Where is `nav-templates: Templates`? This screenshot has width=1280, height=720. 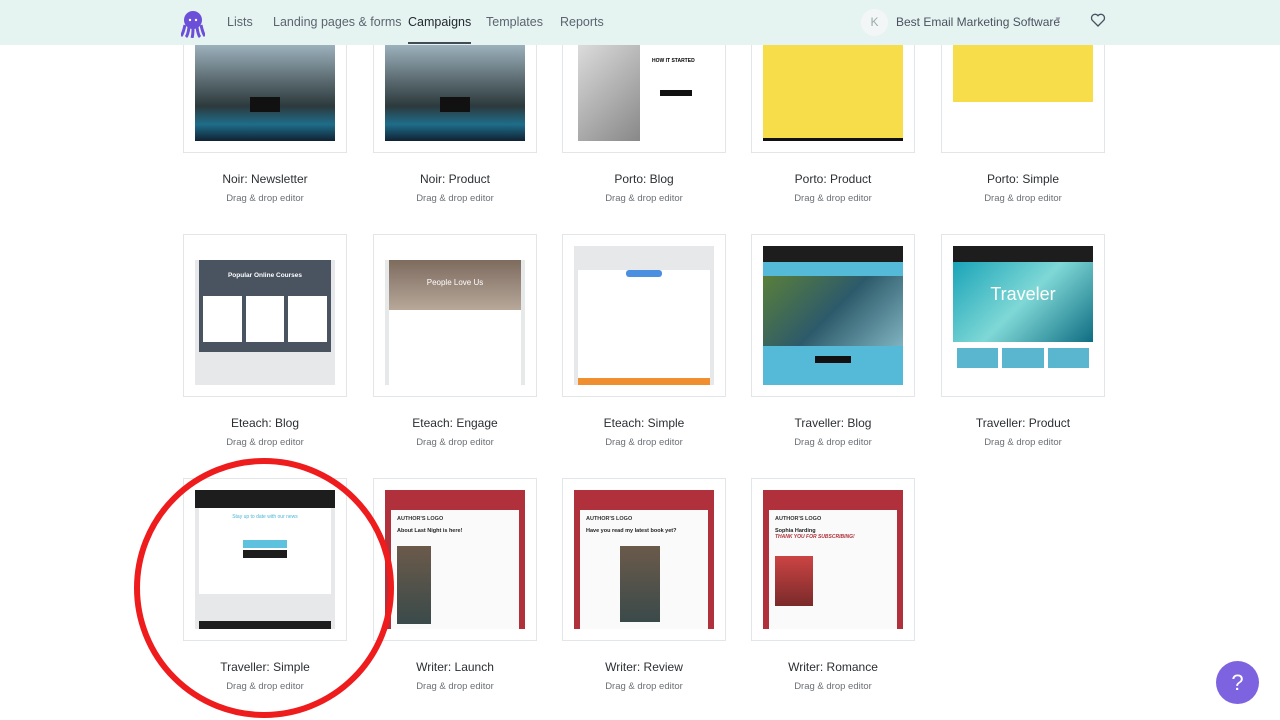 nav-templates: Templates is located at coordinates (514, 22).